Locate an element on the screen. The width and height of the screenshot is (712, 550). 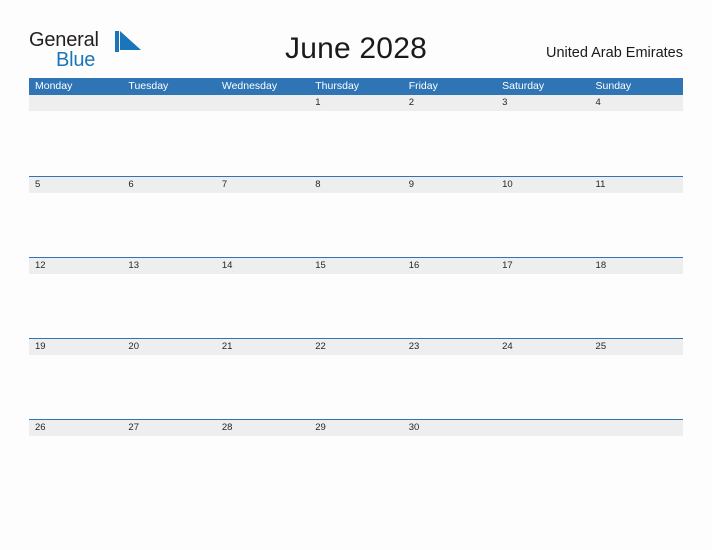
day-cell: 4 is located at coordinates (636, 103).